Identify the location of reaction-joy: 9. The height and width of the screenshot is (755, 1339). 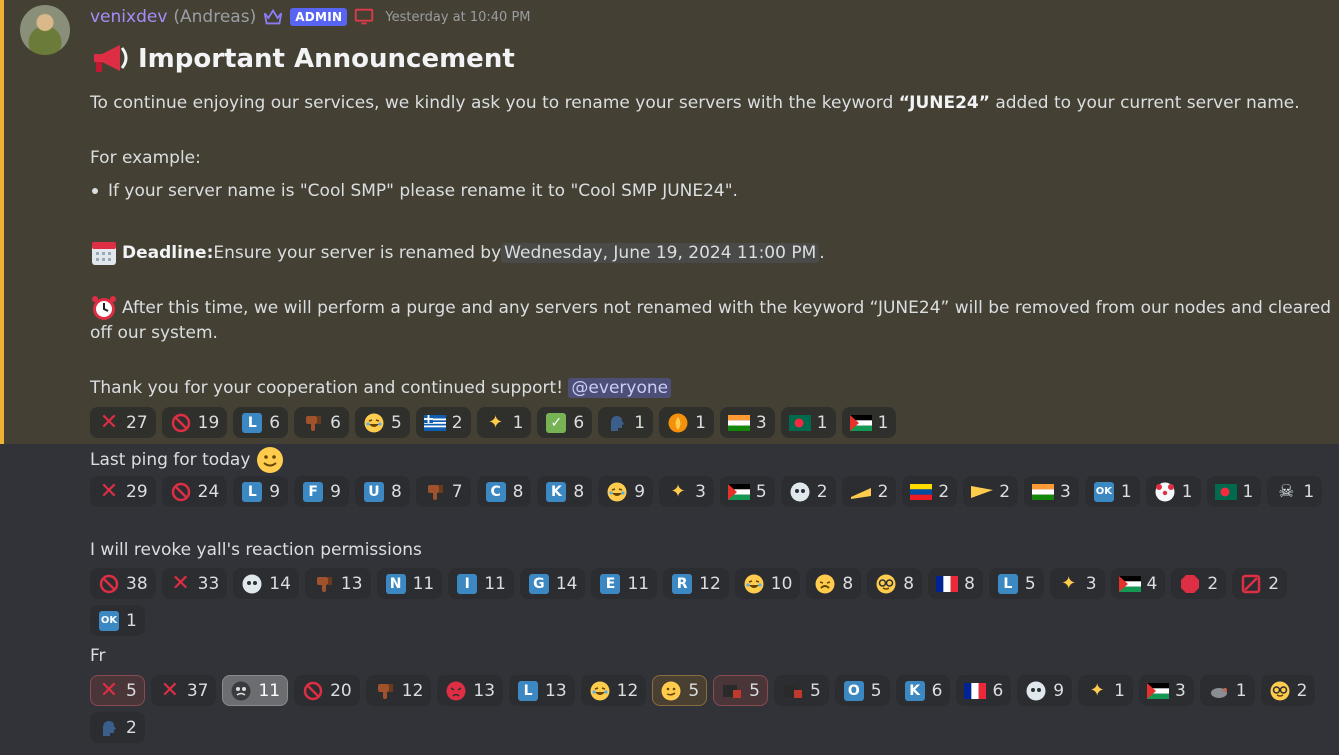
(626, 491).